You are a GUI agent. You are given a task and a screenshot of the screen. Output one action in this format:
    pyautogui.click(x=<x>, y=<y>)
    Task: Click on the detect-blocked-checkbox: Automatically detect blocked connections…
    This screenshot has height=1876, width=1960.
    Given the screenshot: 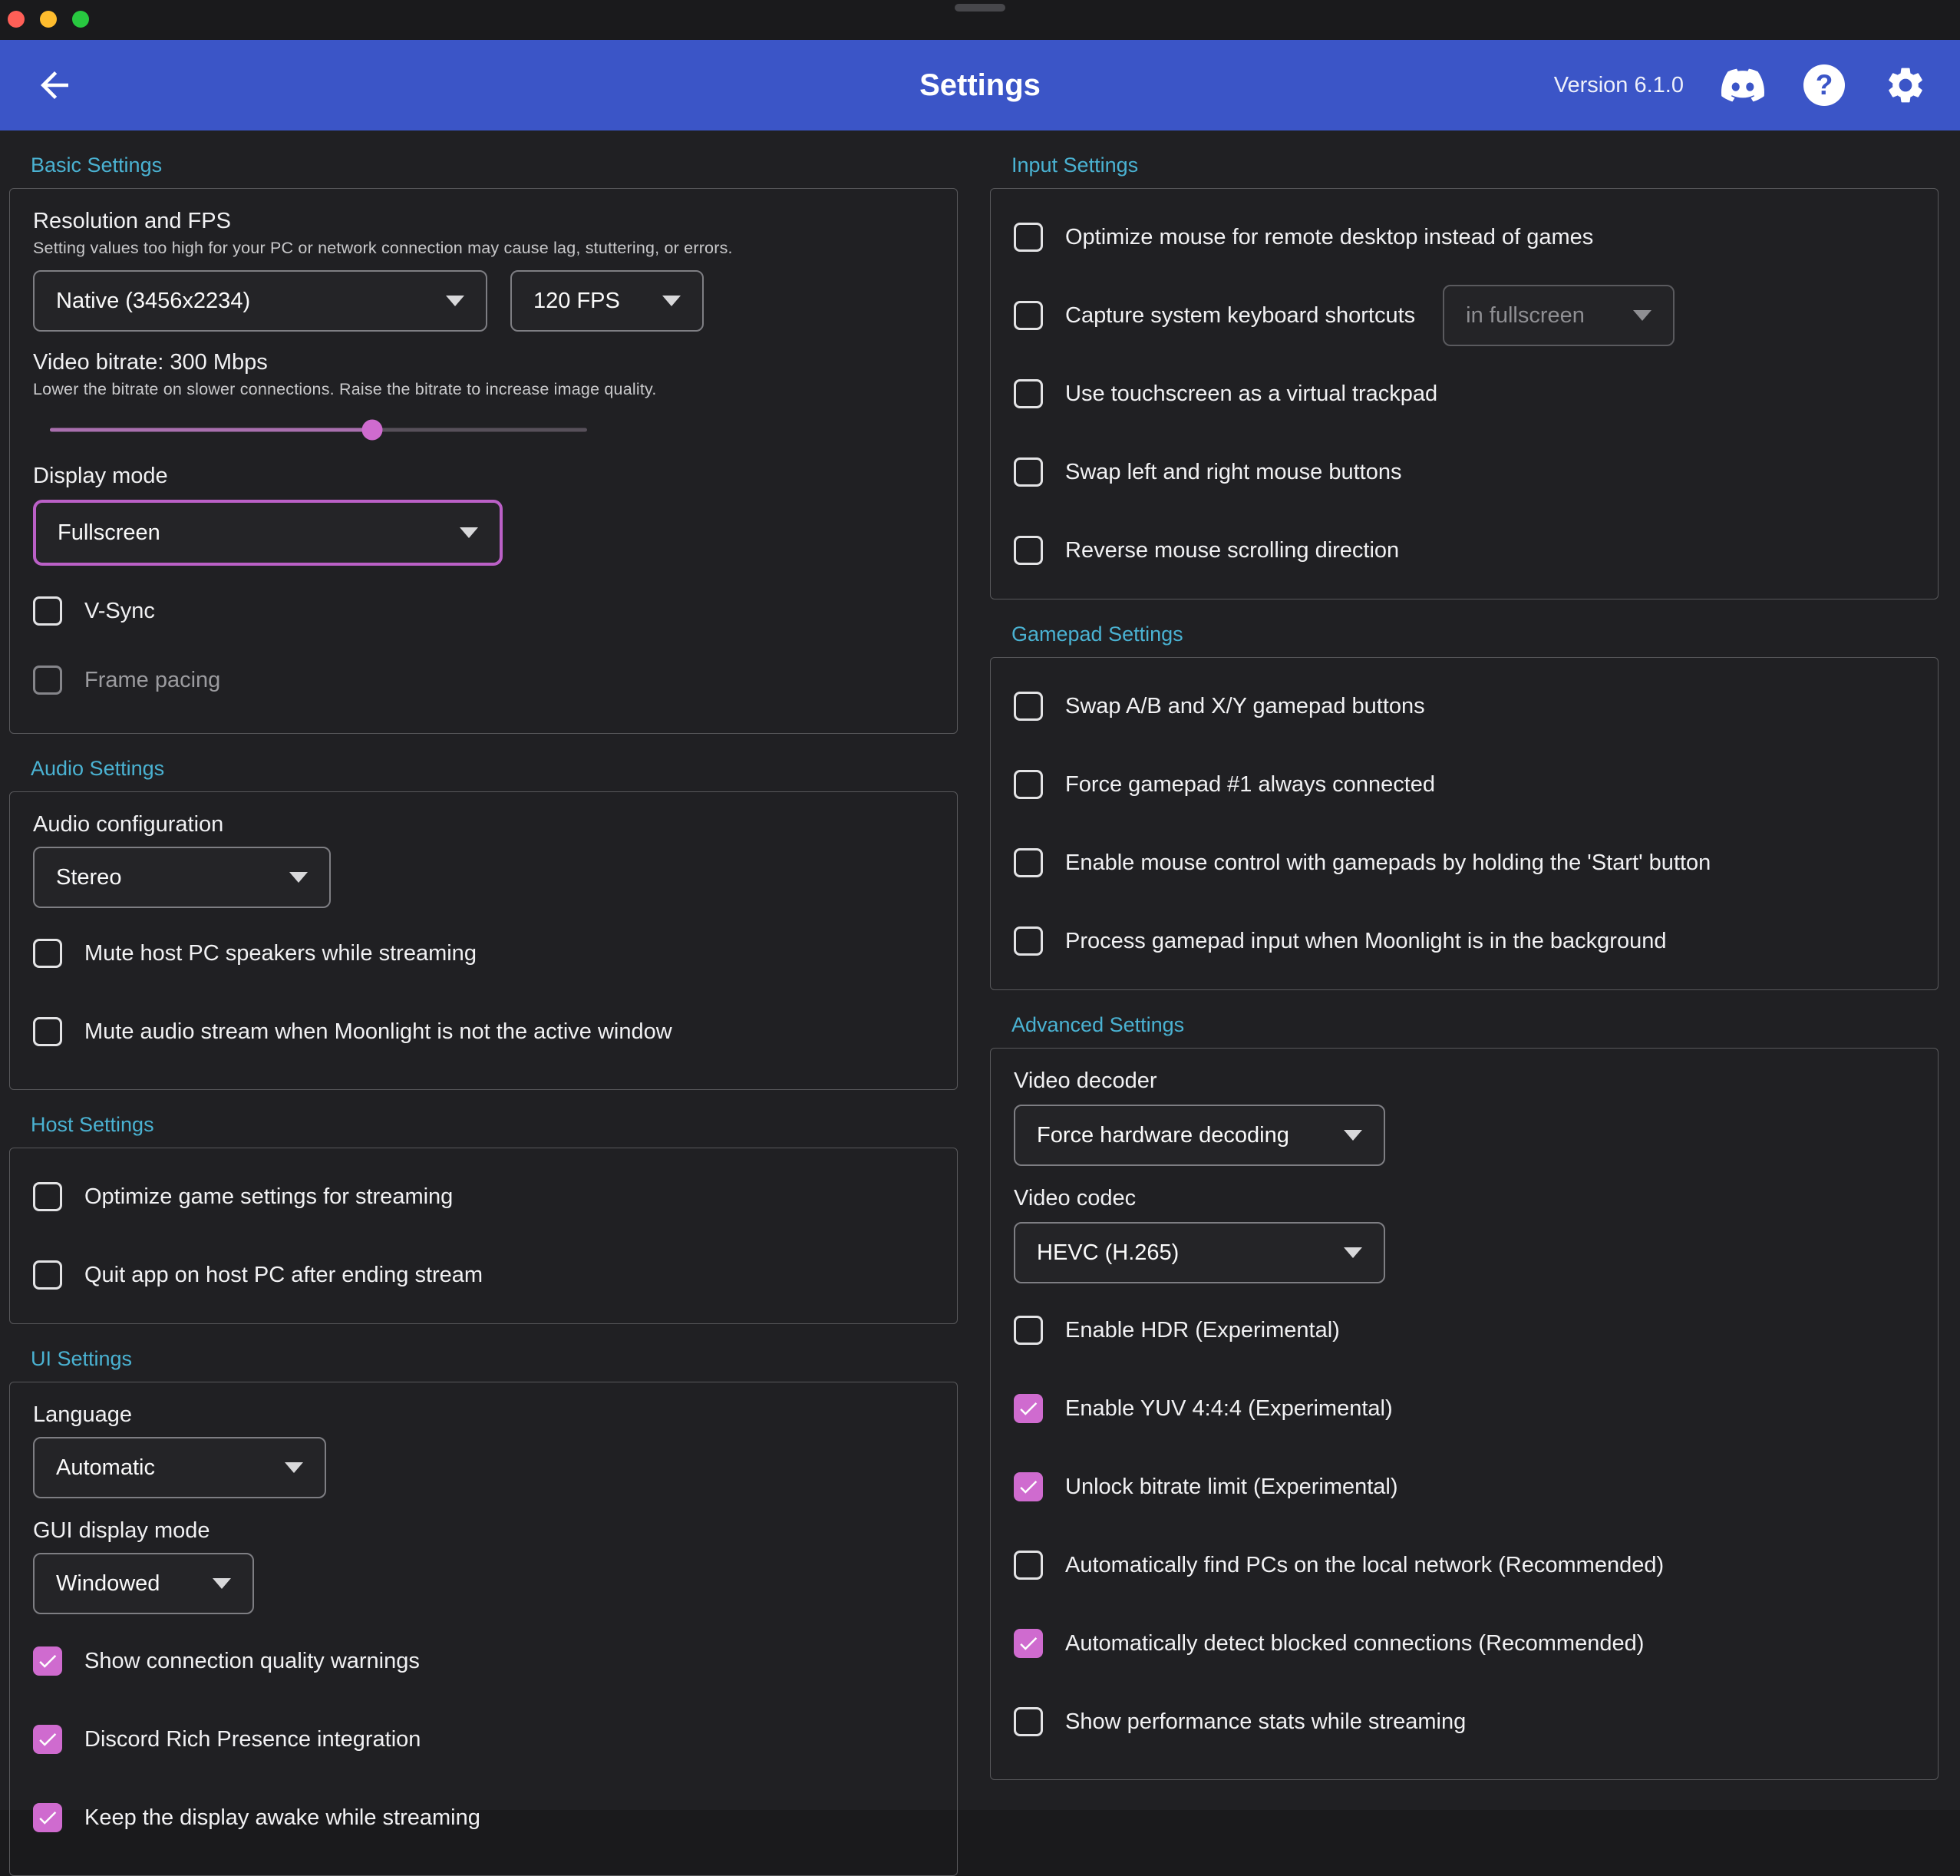 What is the action you would take?
    pyautogui.click(x=1464, y=1643)
    